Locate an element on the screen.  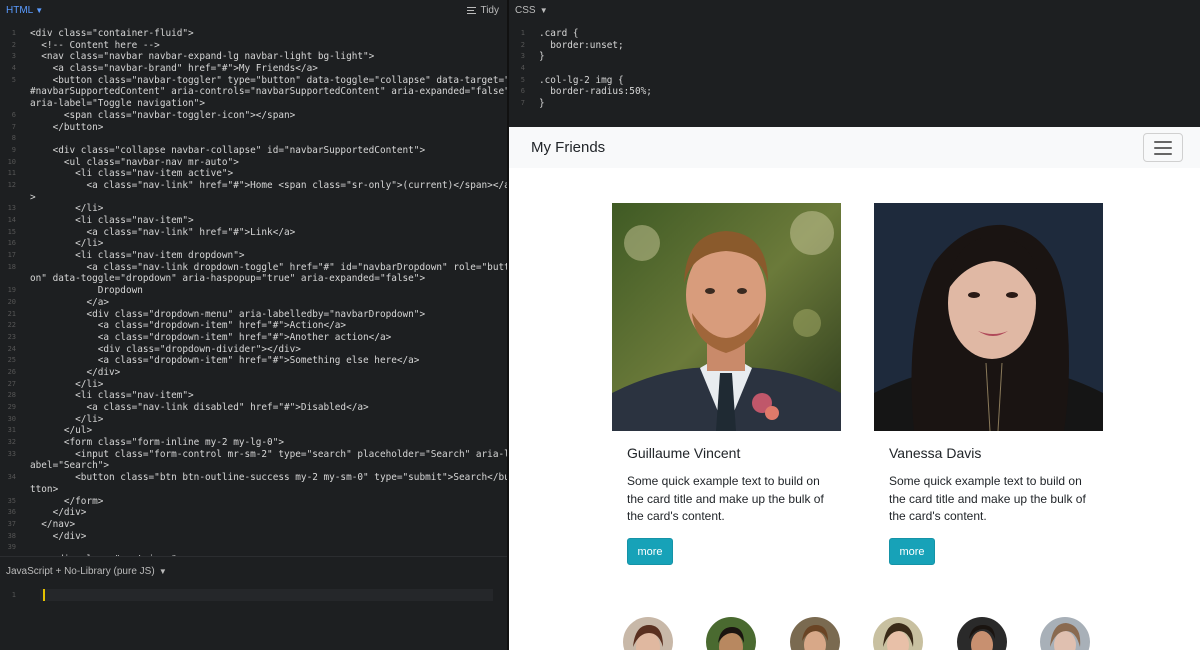
js-language-selector: JavaScript + No-Library (pure JS) ▼ is located at coordinates (86, 571).